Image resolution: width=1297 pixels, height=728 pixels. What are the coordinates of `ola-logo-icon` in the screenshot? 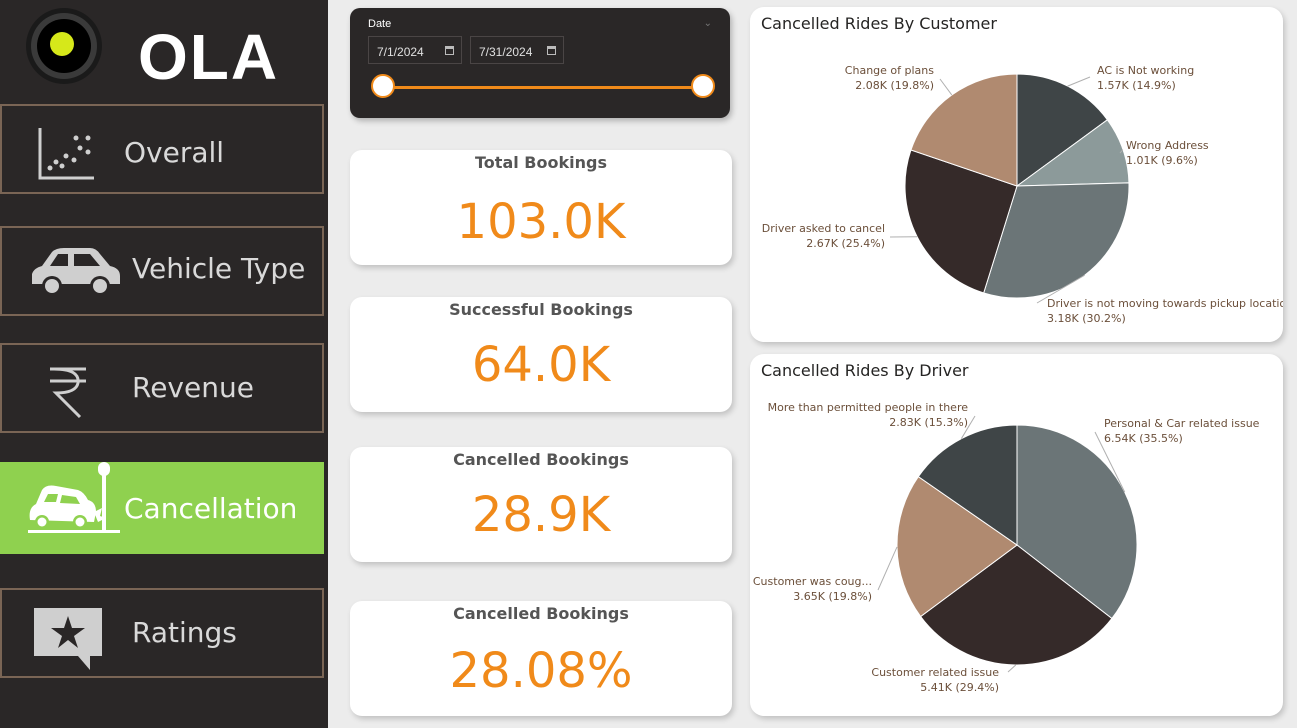 It's located at (64, 46).